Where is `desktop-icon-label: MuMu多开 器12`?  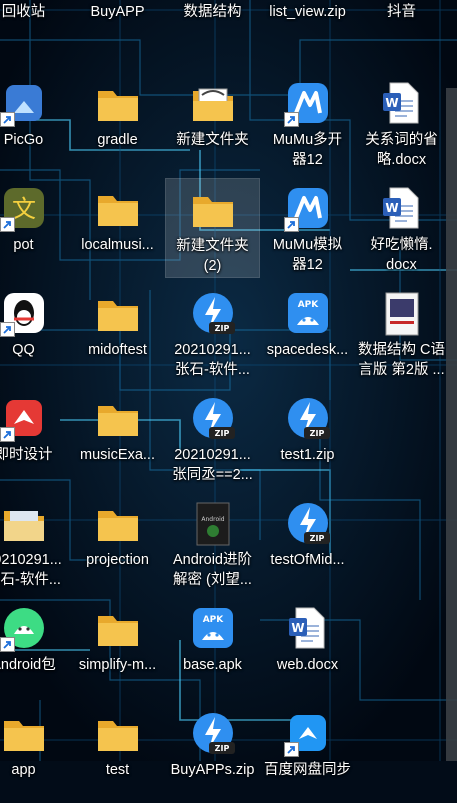
desktop-icon-label: MuMu多开 器12 is located at coordinates (307, 150).